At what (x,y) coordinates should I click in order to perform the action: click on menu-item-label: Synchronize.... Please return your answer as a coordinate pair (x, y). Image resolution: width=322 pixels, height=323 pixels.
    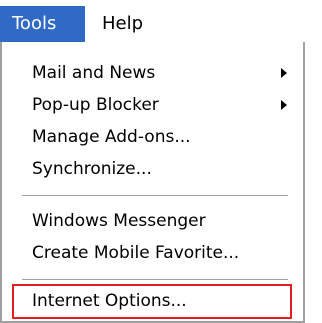
    Looking at the image, I should click on (92, 169).